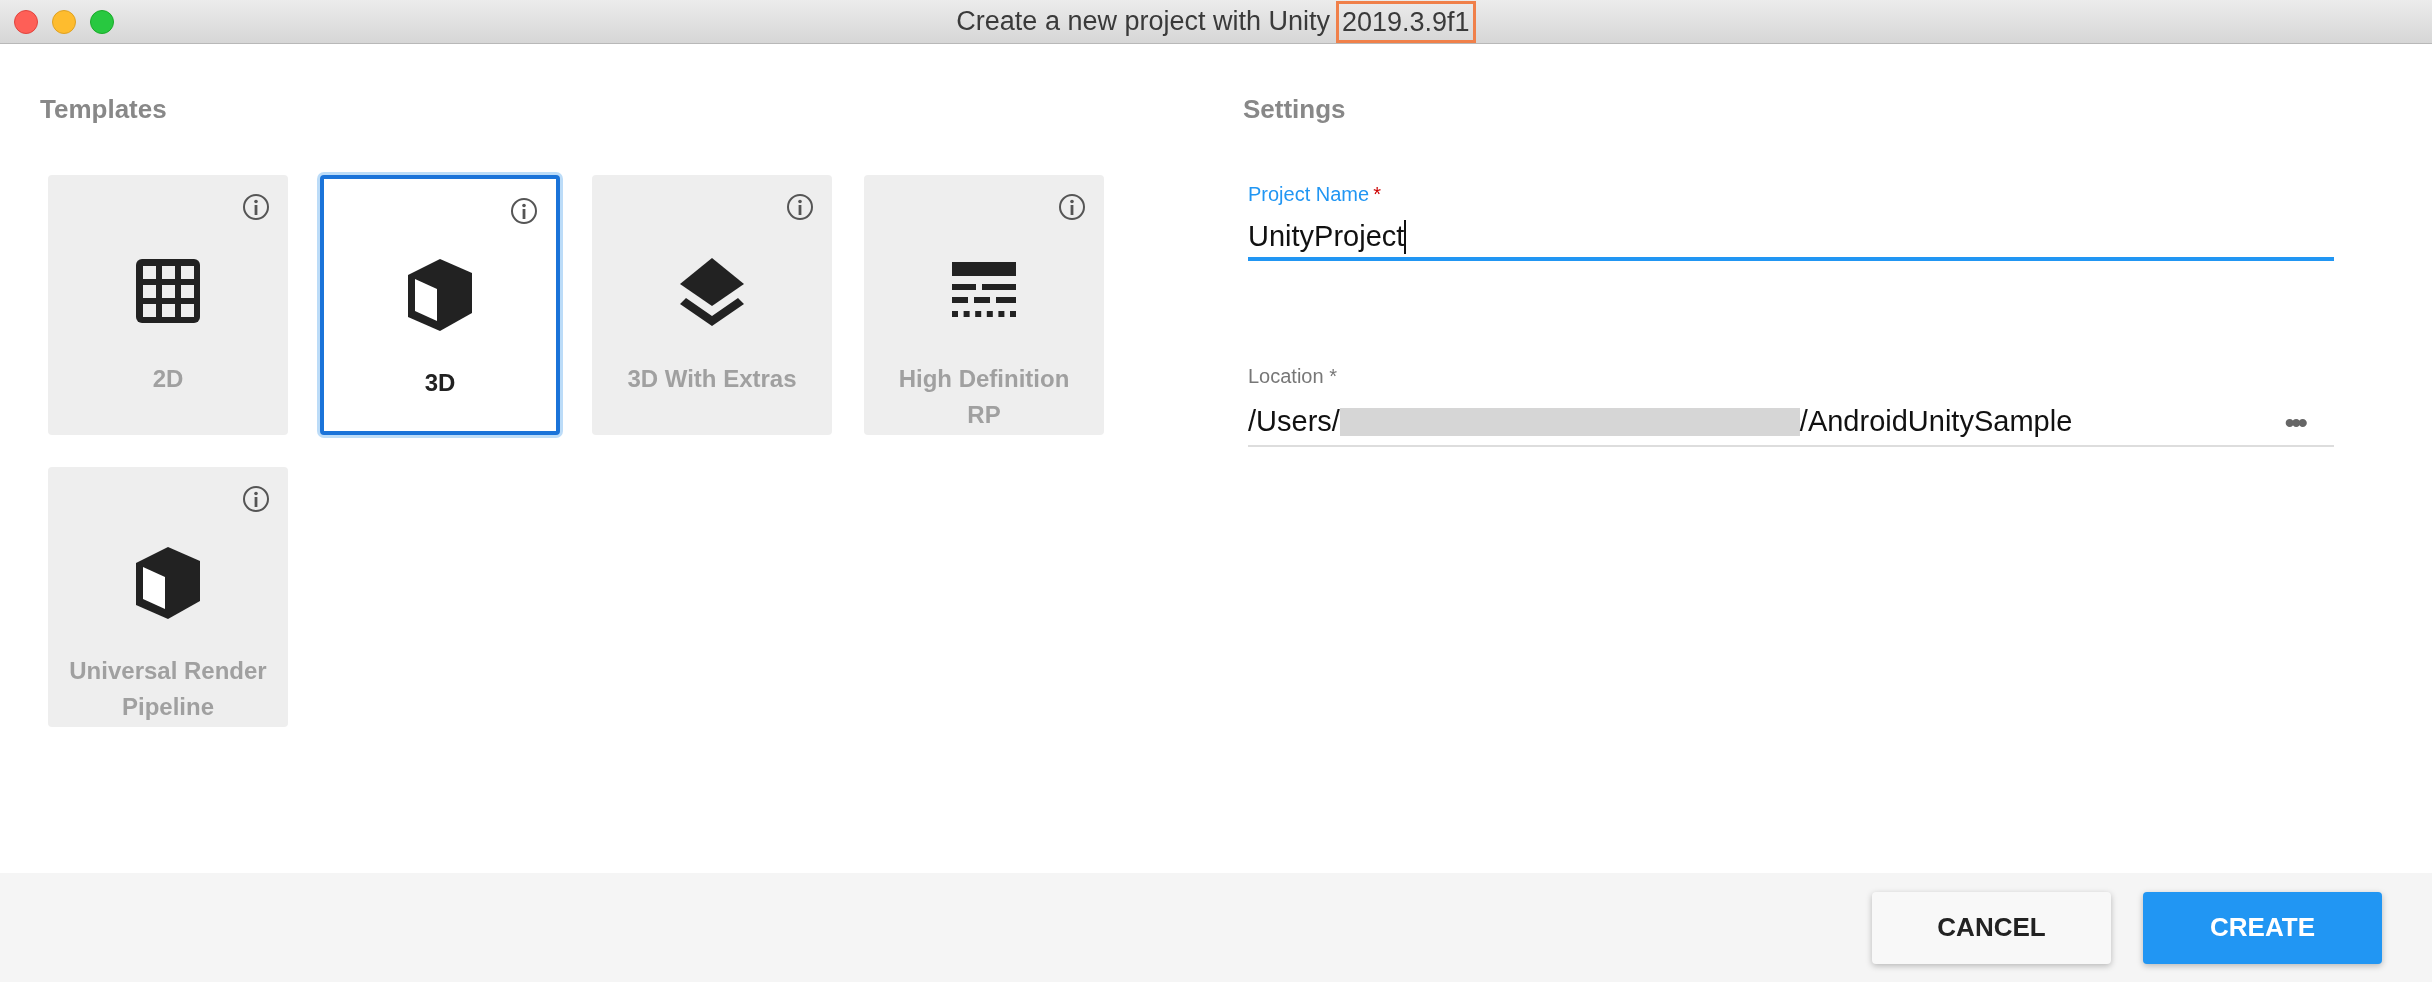  What do you see at coordinates (440, 383) in the screenshot?
I see `template-label: 3D` at bounding box center [440, 383].